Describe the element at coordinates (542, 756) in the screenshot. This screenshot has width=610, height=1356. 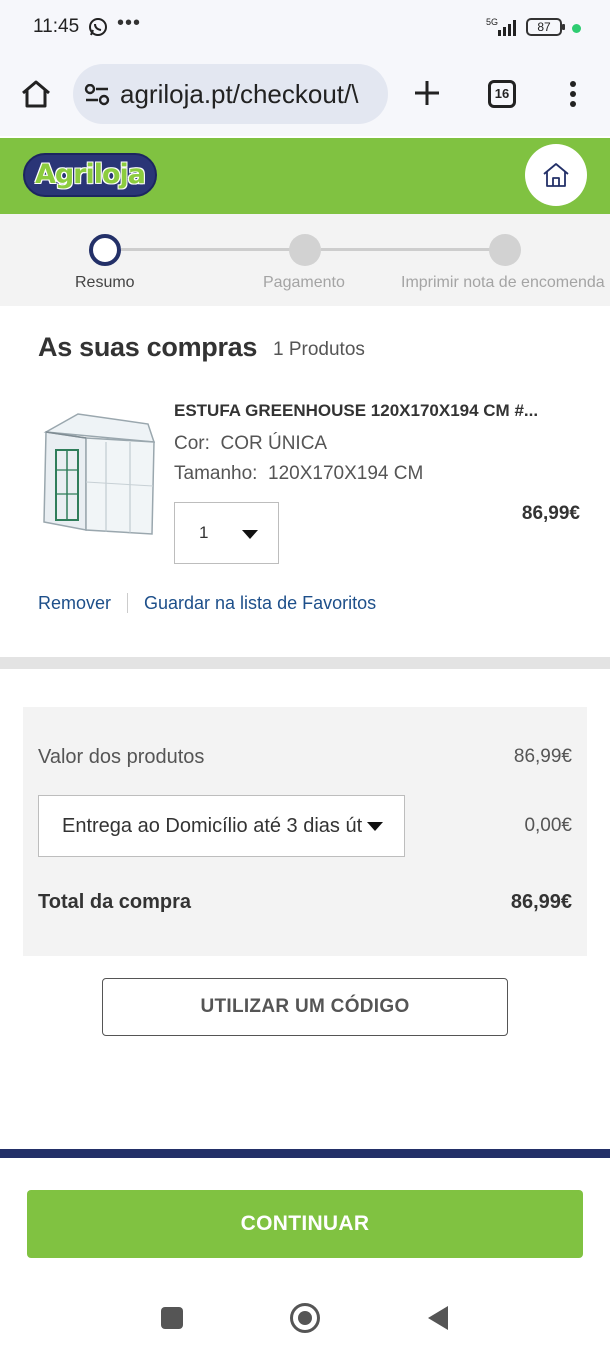
I see `products-value-amount: 86,99€` at that location.